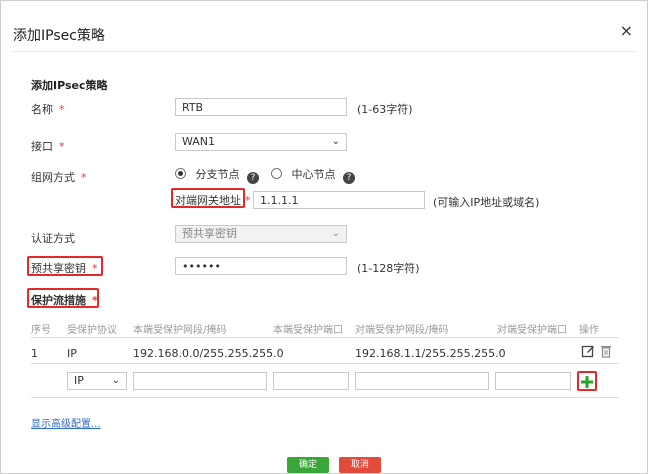  I want to click on cancel-button: 取消, so click(360, 465).